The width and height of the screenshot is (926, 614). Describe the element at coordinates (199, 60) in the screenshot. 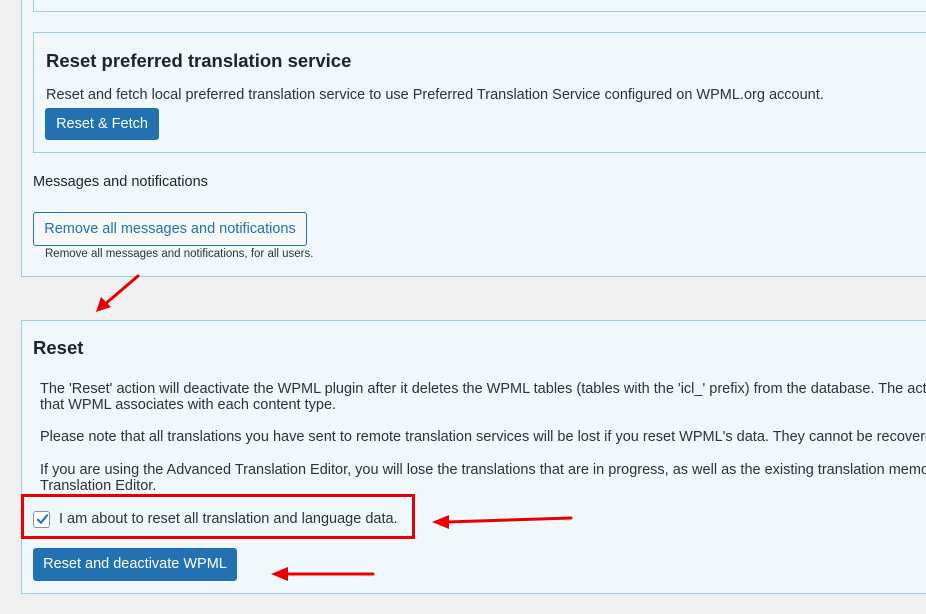

I see `preferred-service-title: Reset preferred translation service` at that location.